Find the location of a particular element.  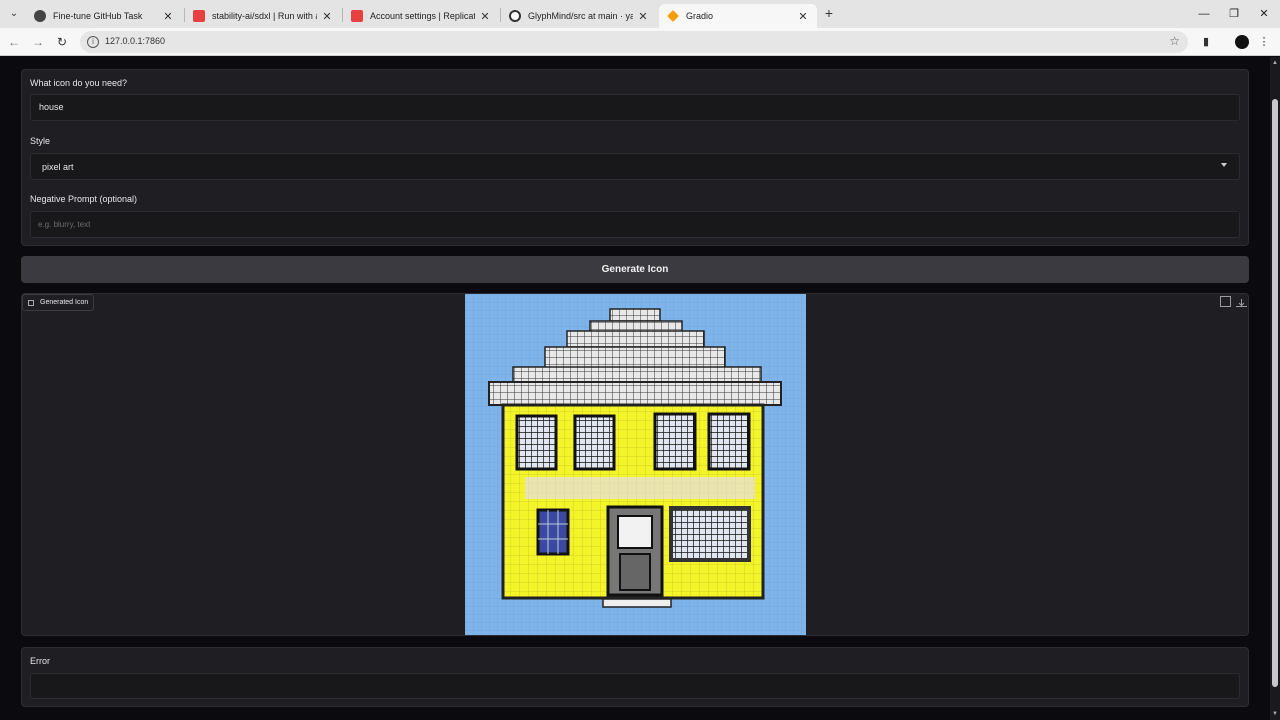

page-scrollbar: ▲ ▼ is located at coordinates (1275, 388).